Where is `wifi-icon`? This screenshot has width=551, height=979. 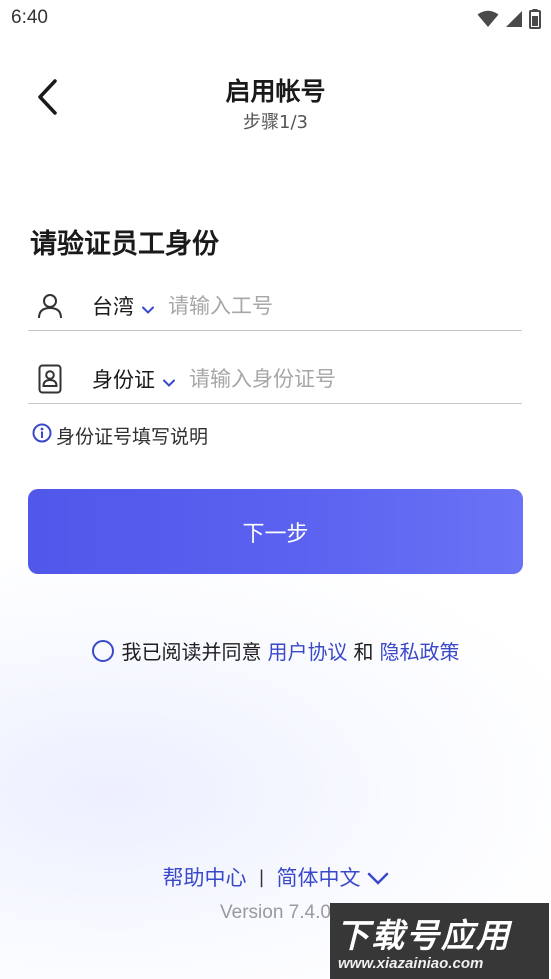
wifi-icon is located at coordinates (488, 21).